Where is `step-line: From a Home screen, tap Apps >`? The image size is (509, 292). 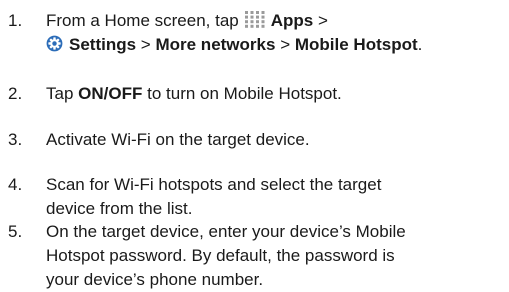
step-line: From a Home screen, tap Apps > is located at coordinates (273, 21).